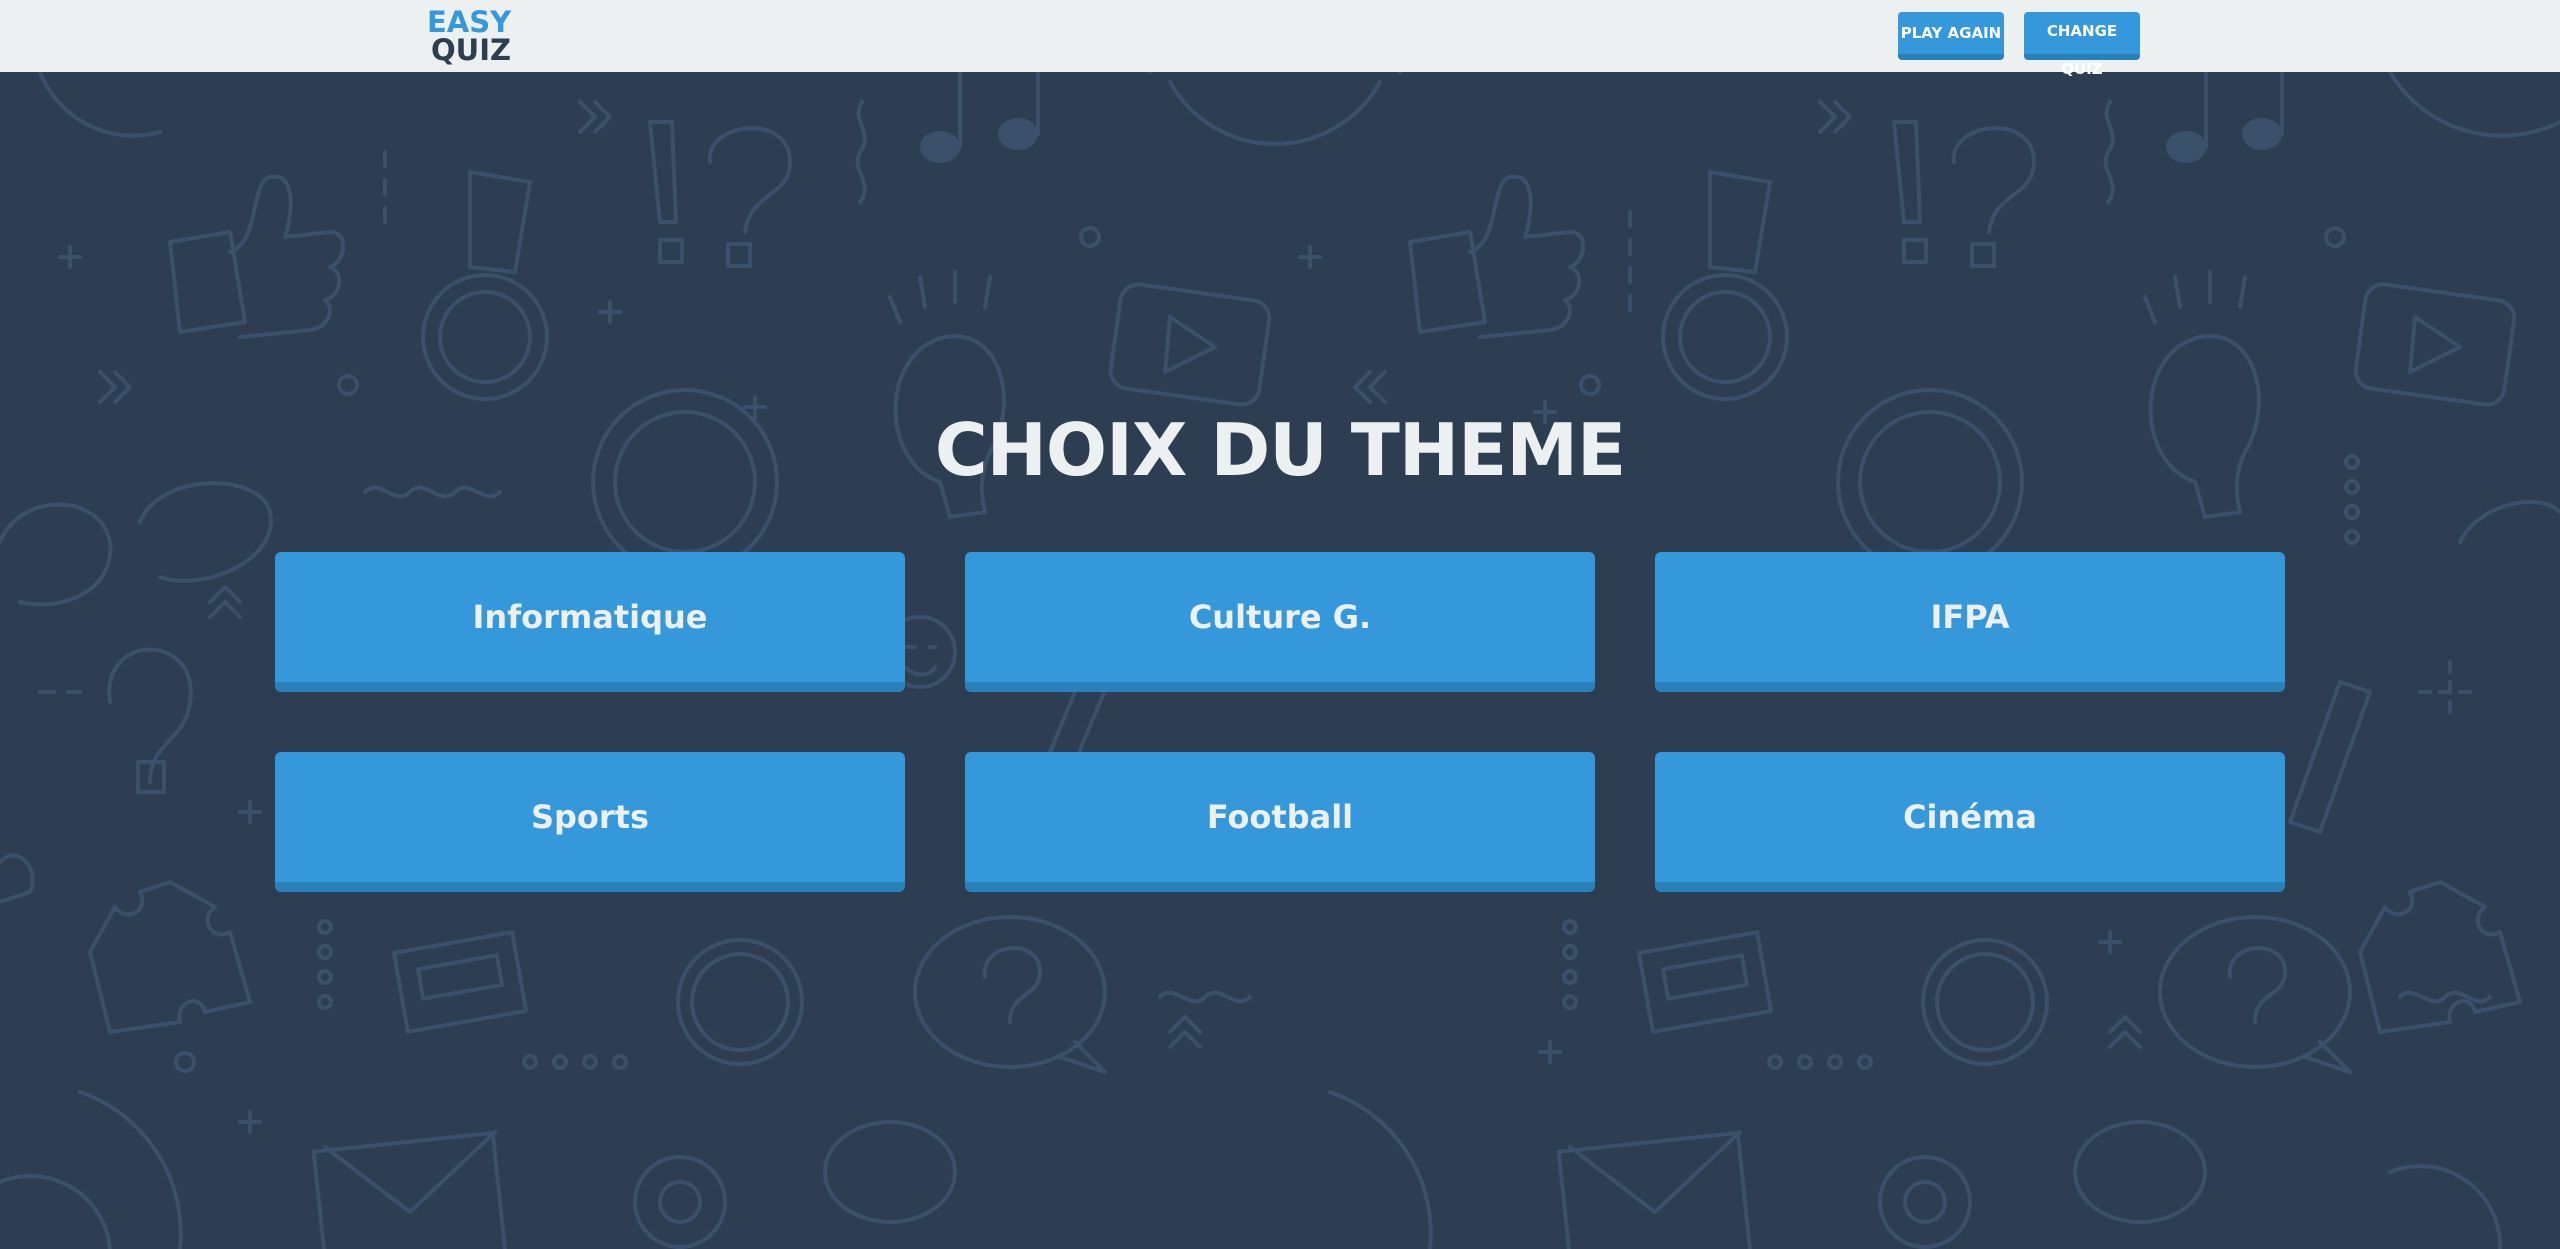 The image size is (2560, 1249). I want to click on play-again-button: PLAY AGAIN, so click(1951, 36).